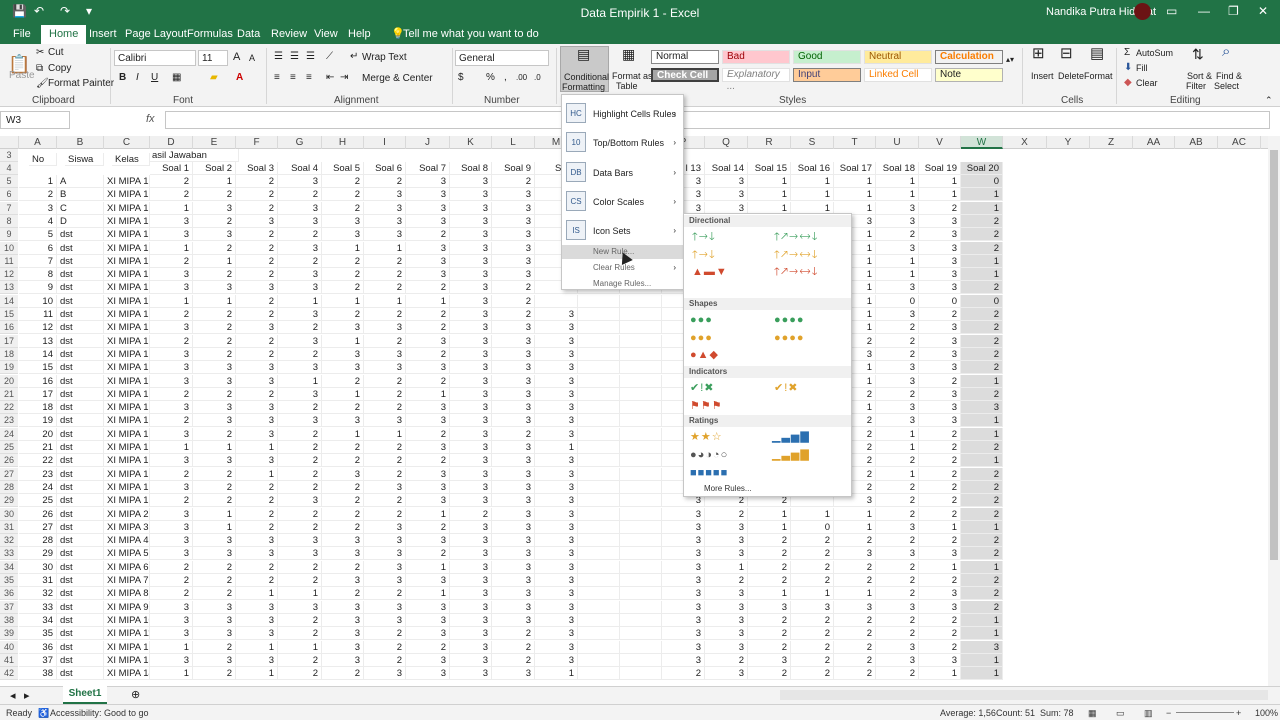  I want to click on cell-no: 19, so click(38, 420).